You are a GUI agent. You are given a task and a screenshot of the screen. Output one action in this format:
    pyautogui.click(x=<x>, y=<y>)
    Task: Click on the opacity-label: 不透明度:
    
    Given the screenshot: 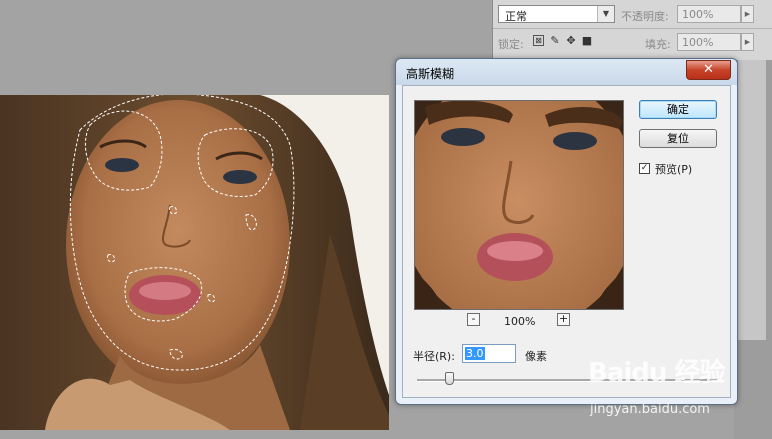 What is the action you would take?
    pyautogui.click(x=645, y=16)
    